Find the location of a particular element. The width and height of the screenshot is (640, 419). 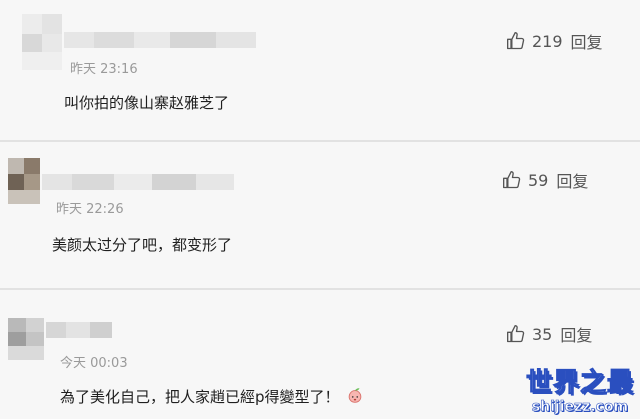

like-count: 219 is located at coordinates (547, 41).